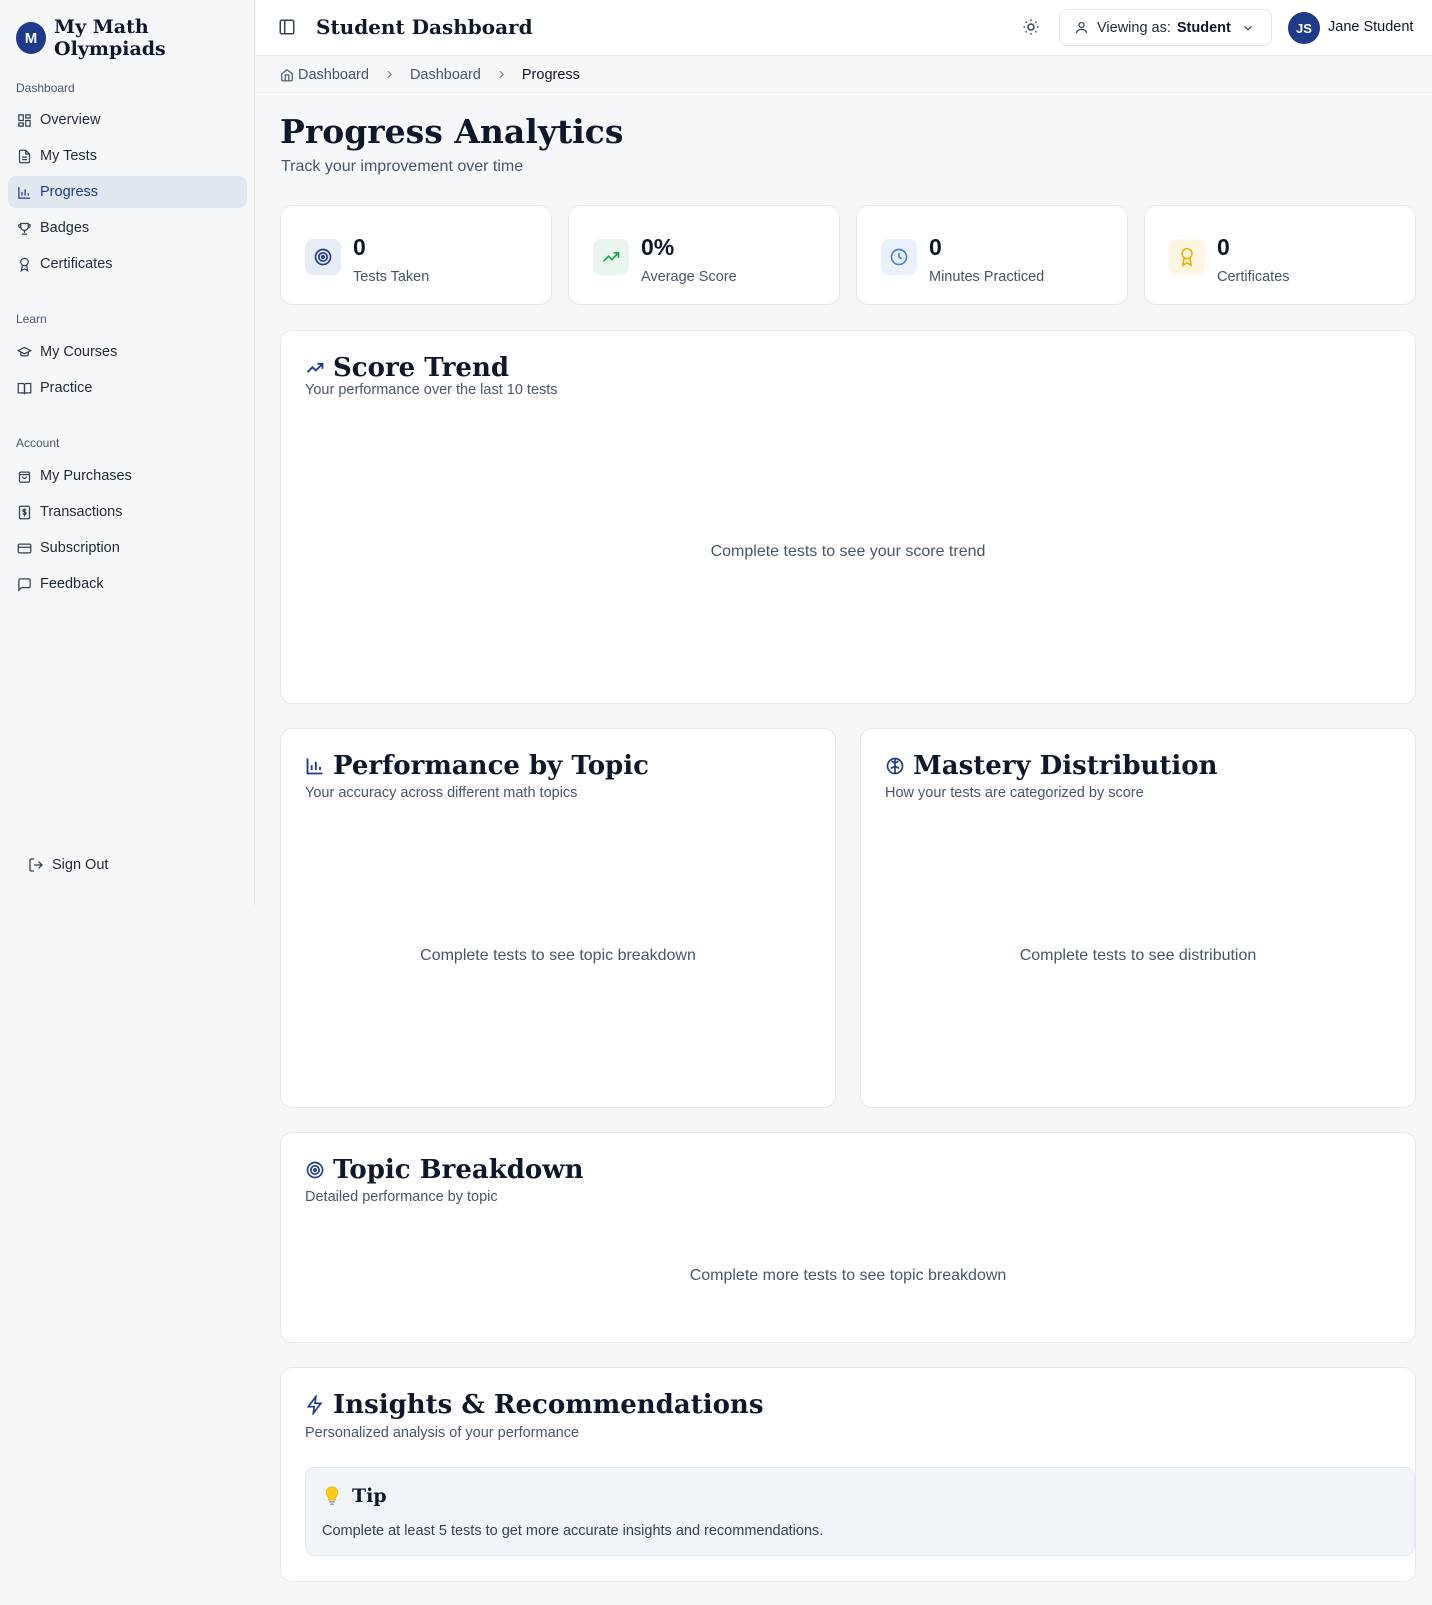 The height and width of the screenshot is (1605, 1432). What do you see at coordinates (1253, 277) in the screenshot?
I see `stat-label: Certificates` at bounding box center [1253, 277].